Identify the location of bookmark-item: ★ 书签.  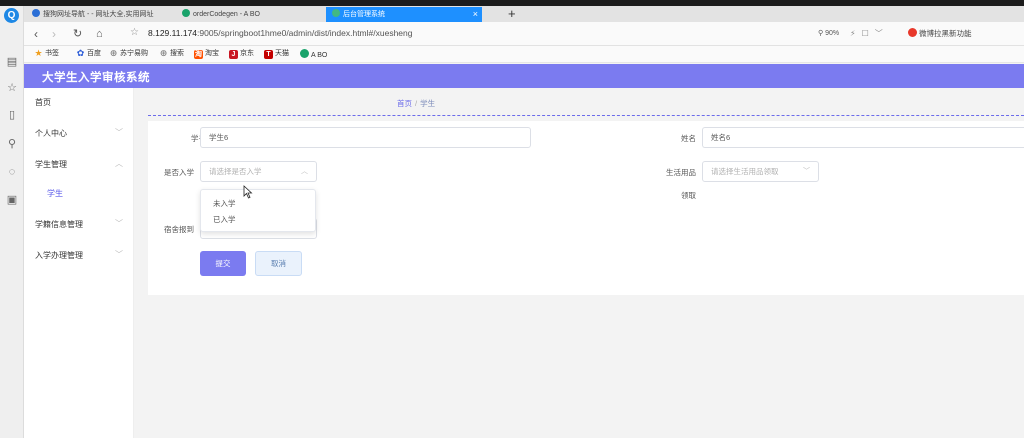
(46, 54).